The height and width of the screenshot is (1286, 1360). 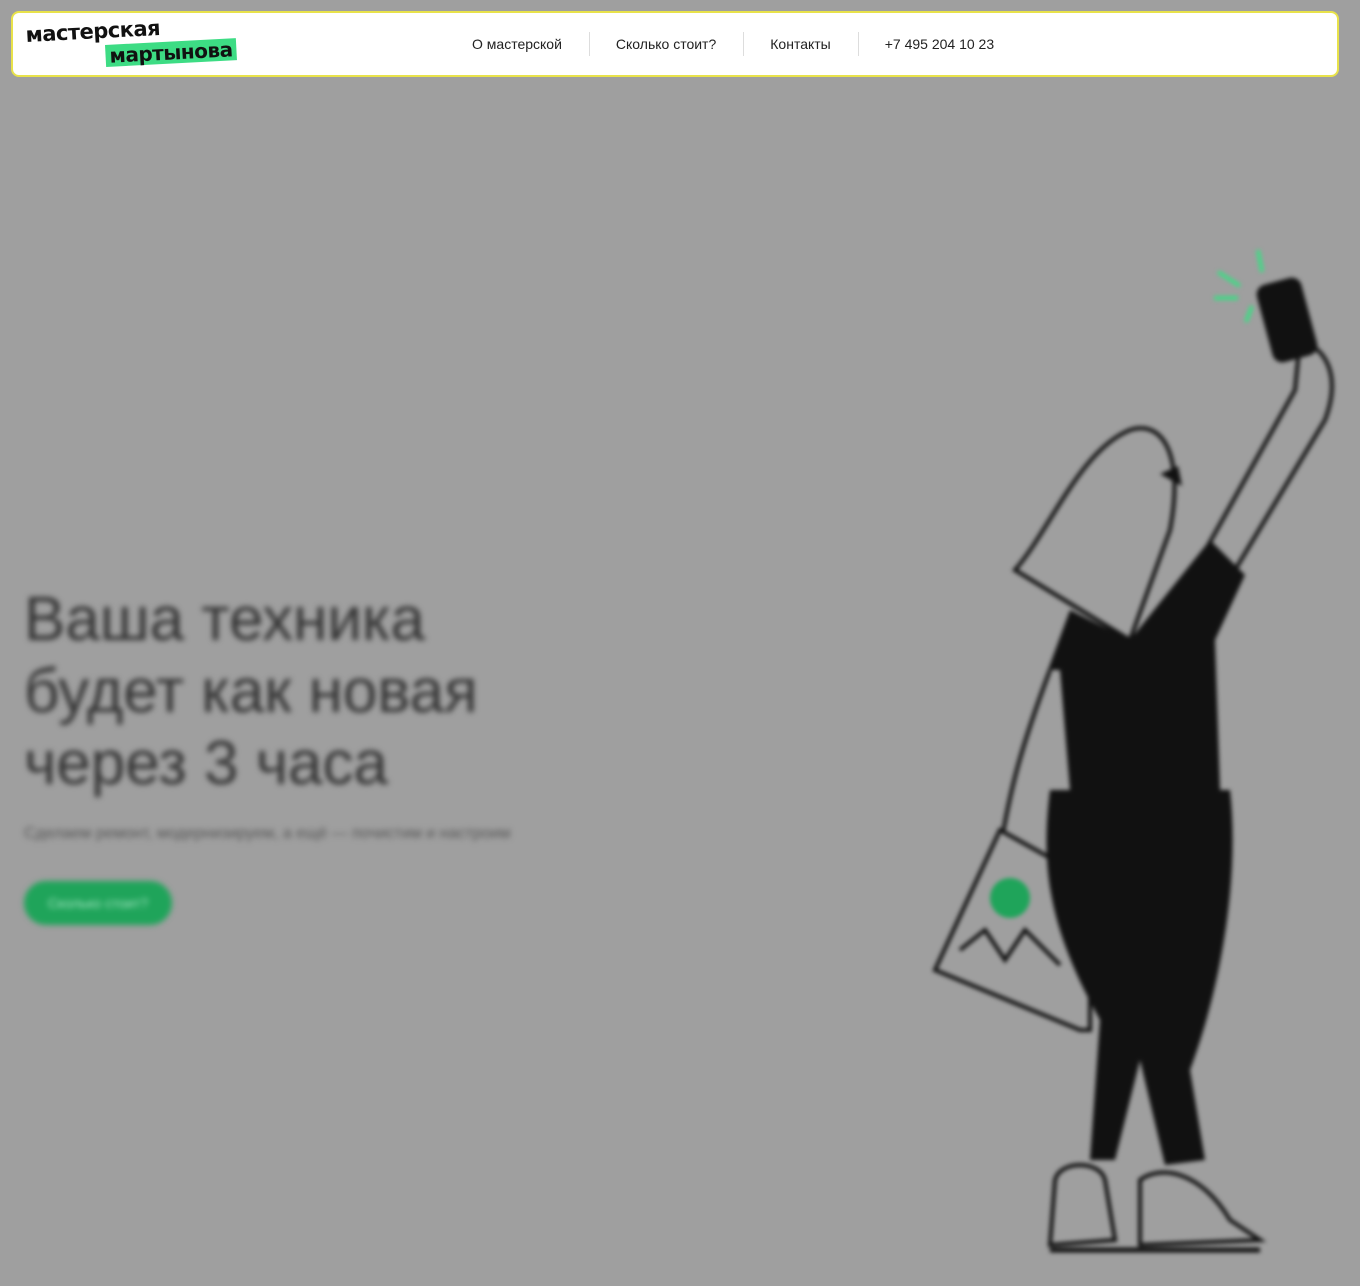 I want to click on sparkle-icon, so click(x=1239, y=286).